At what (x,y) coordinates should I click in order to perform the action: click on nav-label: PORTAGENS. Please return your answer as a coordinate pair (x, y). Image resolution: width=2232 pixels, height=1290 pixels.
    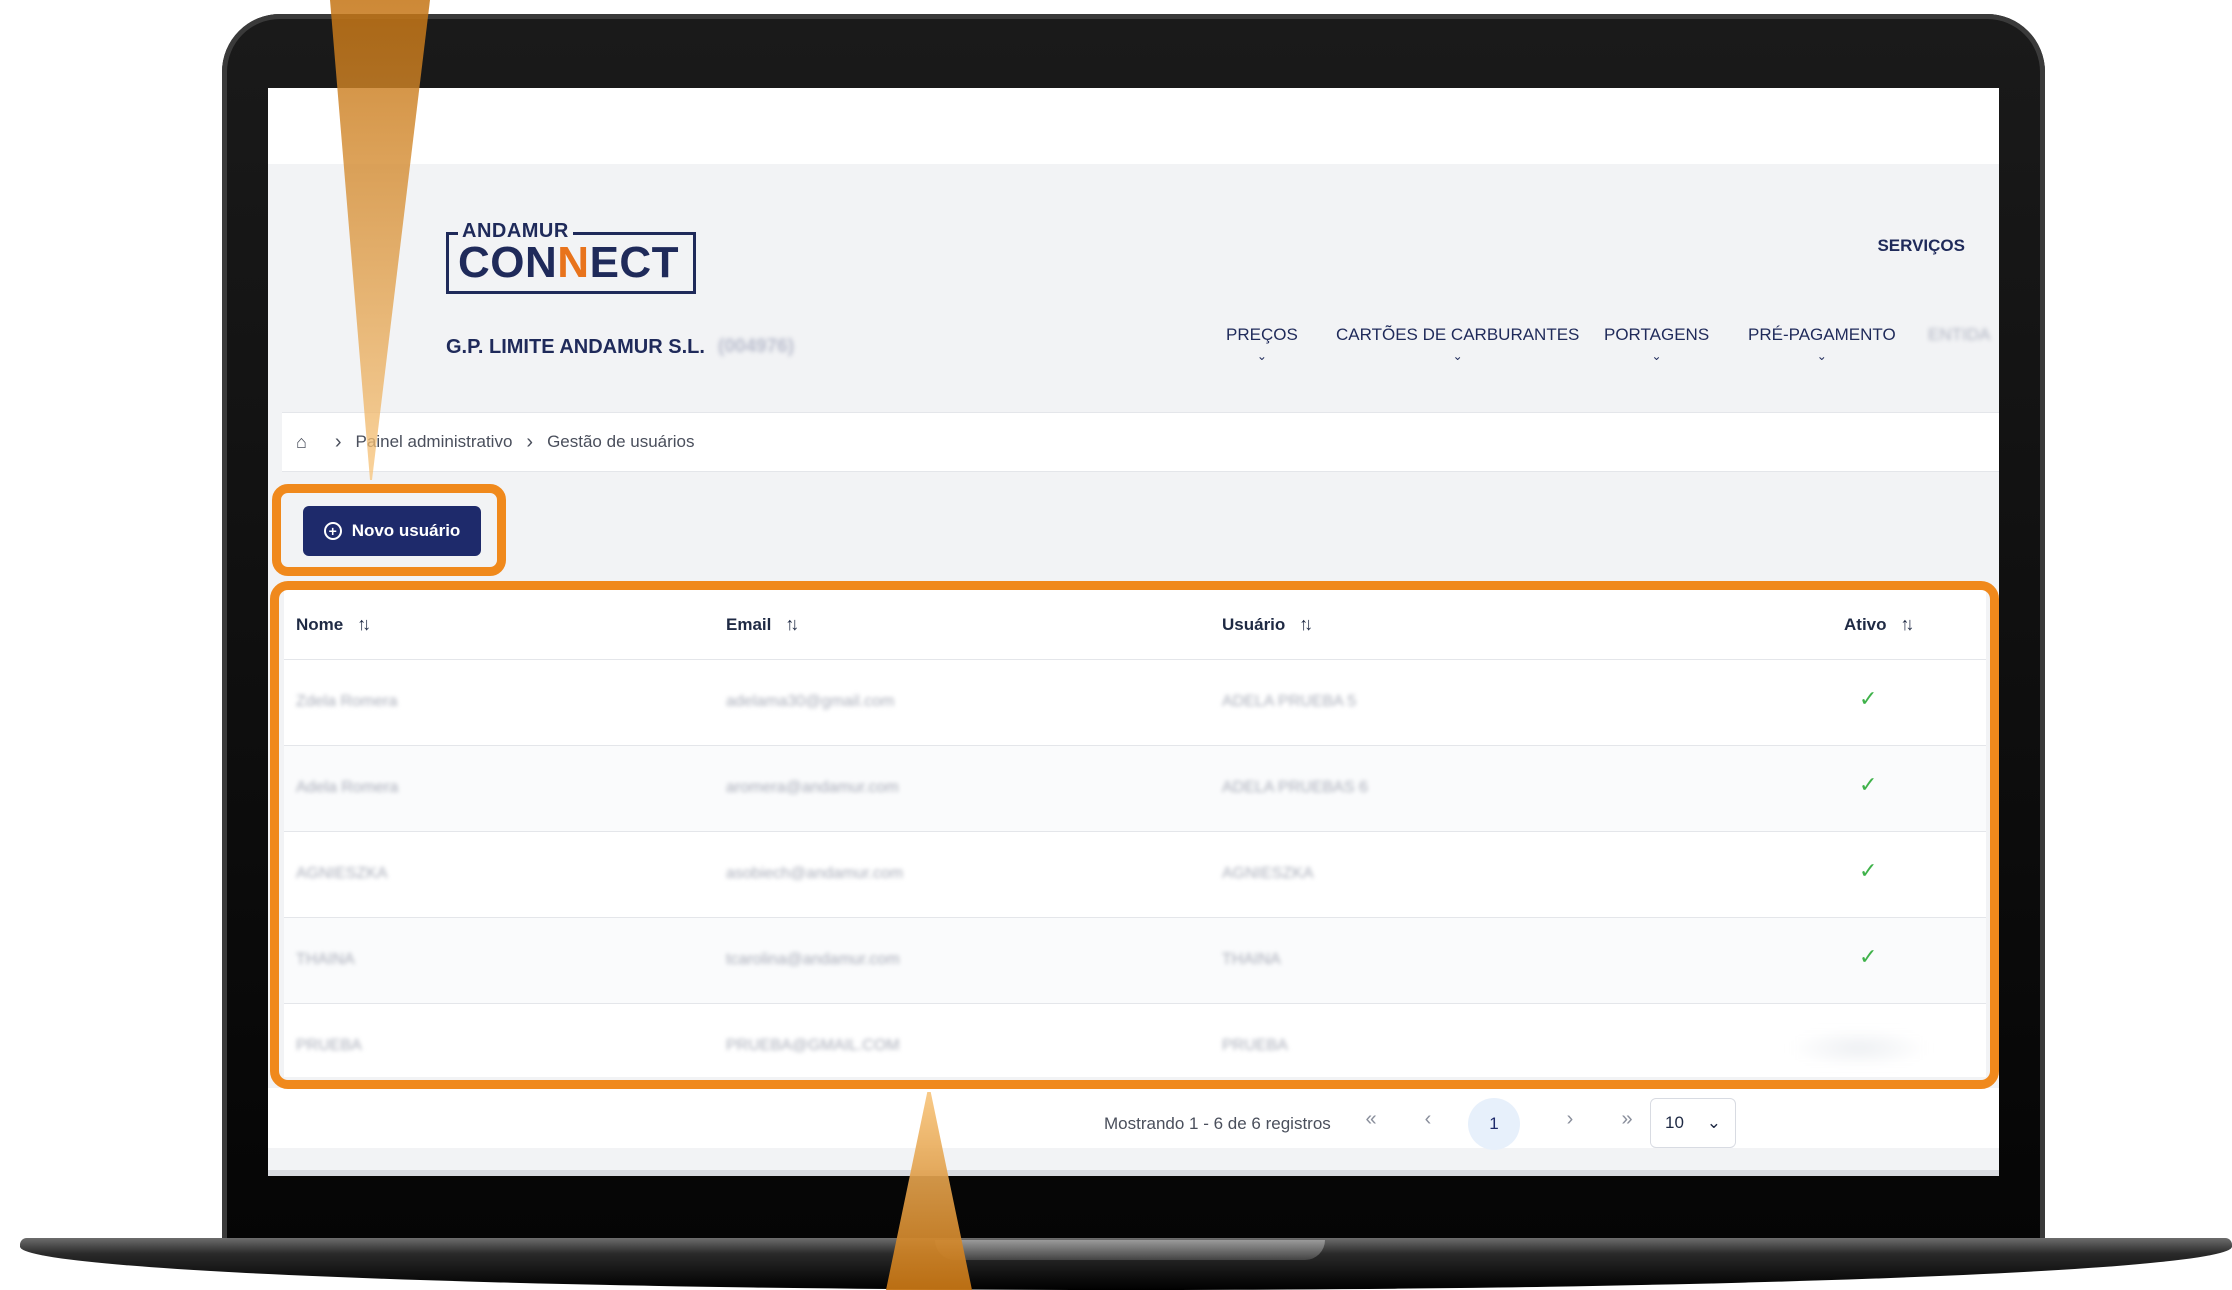
    Looking at the image, I should click on (1657, 334).